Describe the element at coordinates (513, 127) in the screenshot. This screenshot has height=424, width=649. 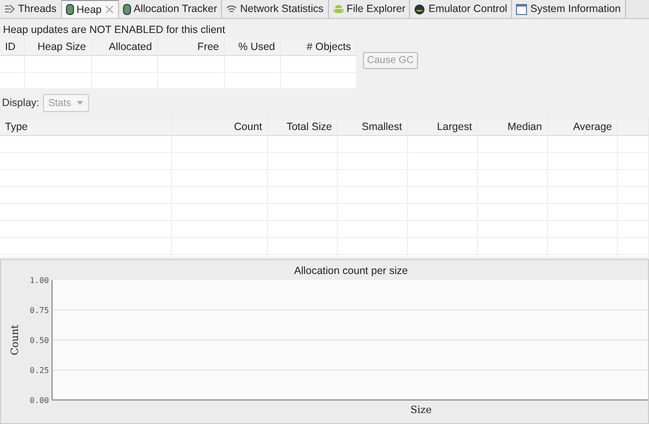
I see `column-header: Median` at that location.